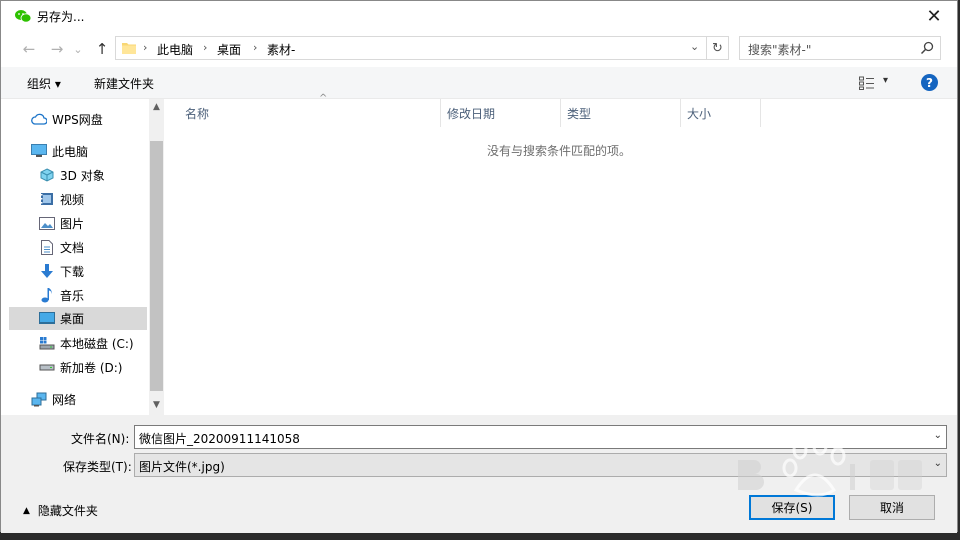 The image size is (960, 540). What do you see at coordinates (929, 82) in the screenshot?
I see `help-icon: ?` at bounding box center [929, 82].